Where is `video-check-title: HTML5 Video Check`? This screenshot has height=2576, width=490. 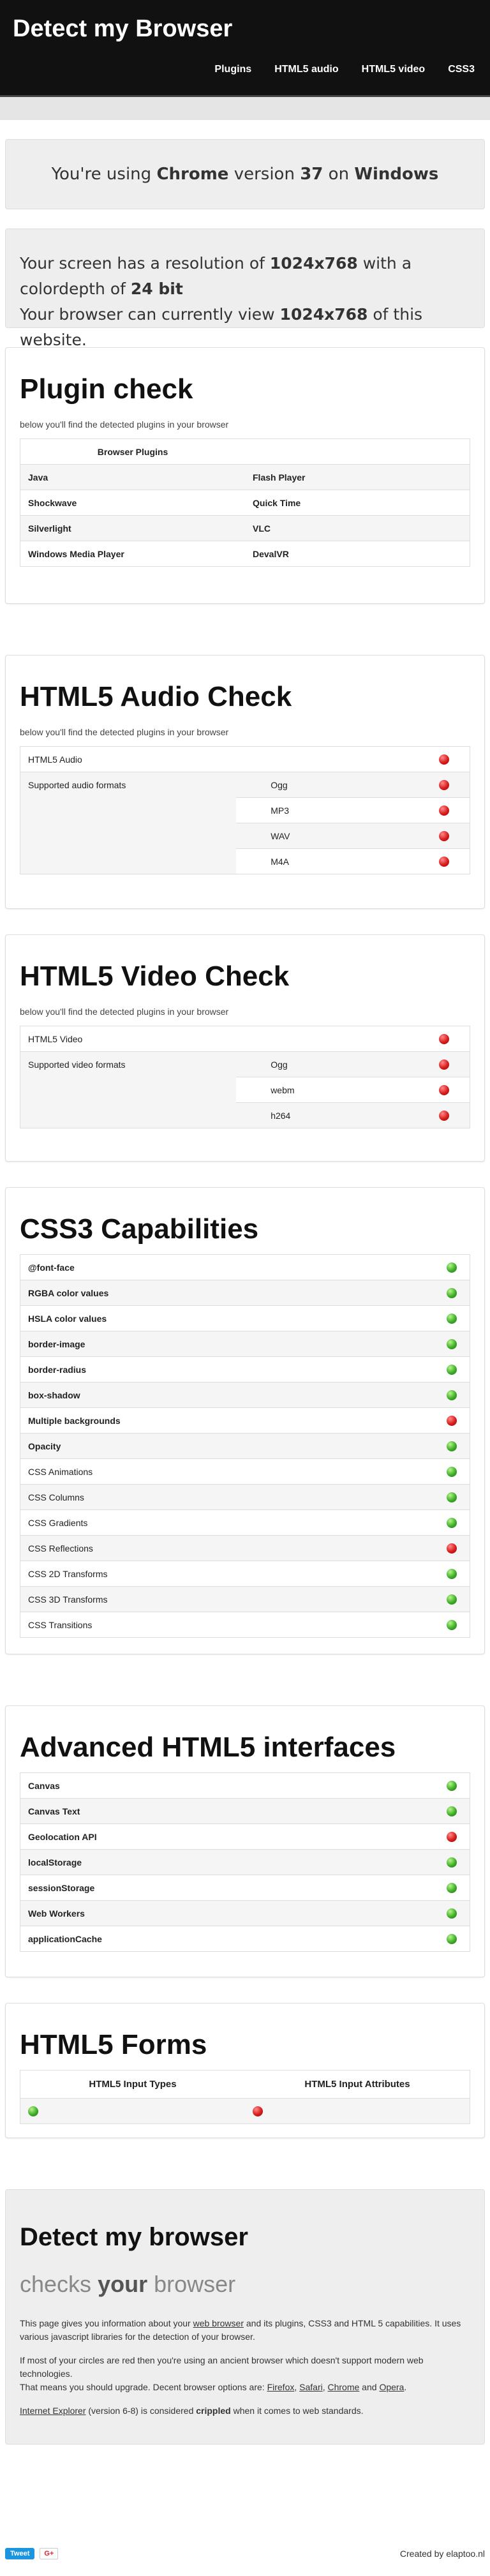 video-check-title: HTML5 Video Check is located at coordinates (155, 976).